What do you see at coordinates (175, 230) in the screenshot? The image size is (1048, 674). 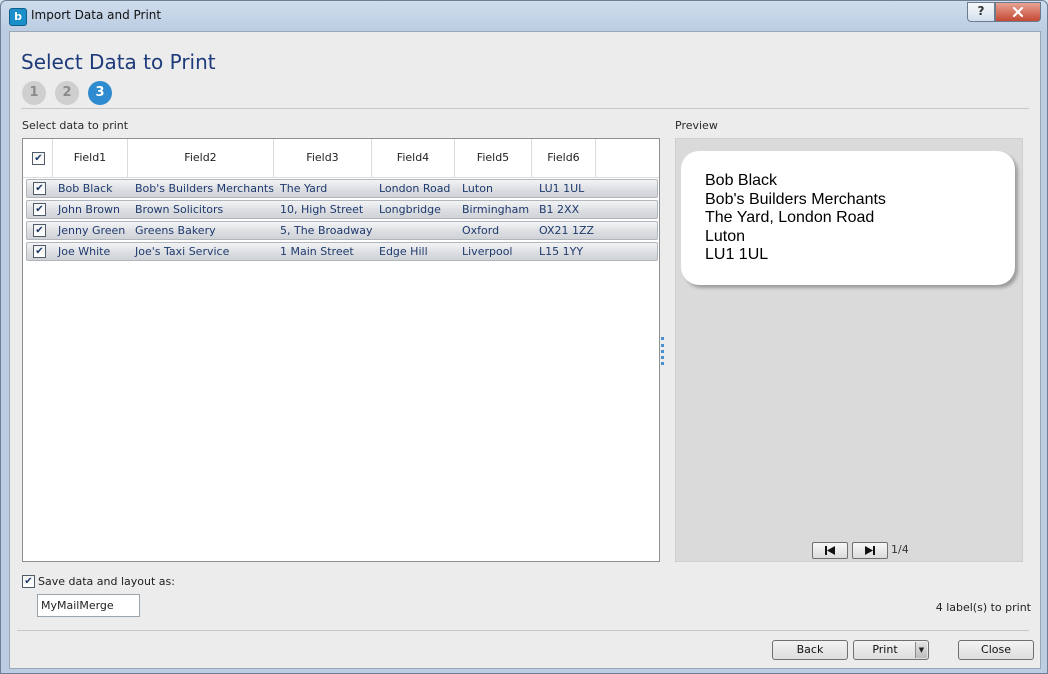 I see `cell-field2: Greens Bakery` at bounding box center [175, 230].